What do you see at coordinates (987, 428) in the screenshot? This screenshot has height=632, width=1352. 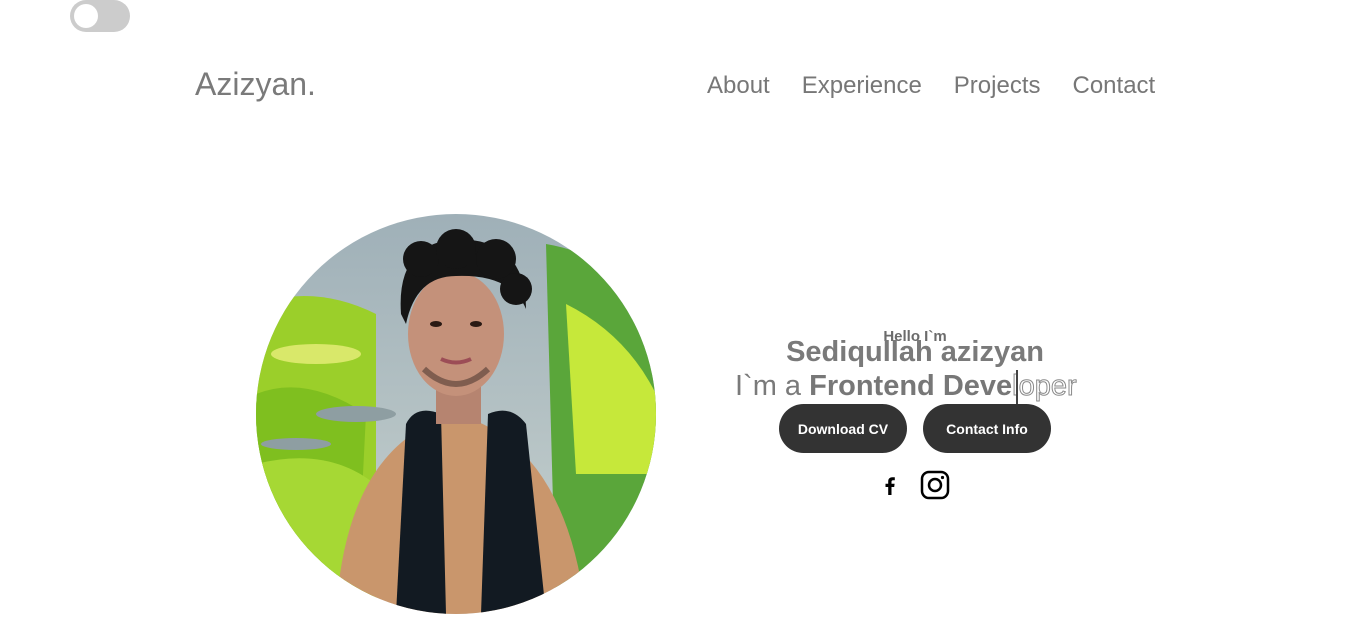 I see `contact-info-button: Contact Info` at bounding box center [987, 428].